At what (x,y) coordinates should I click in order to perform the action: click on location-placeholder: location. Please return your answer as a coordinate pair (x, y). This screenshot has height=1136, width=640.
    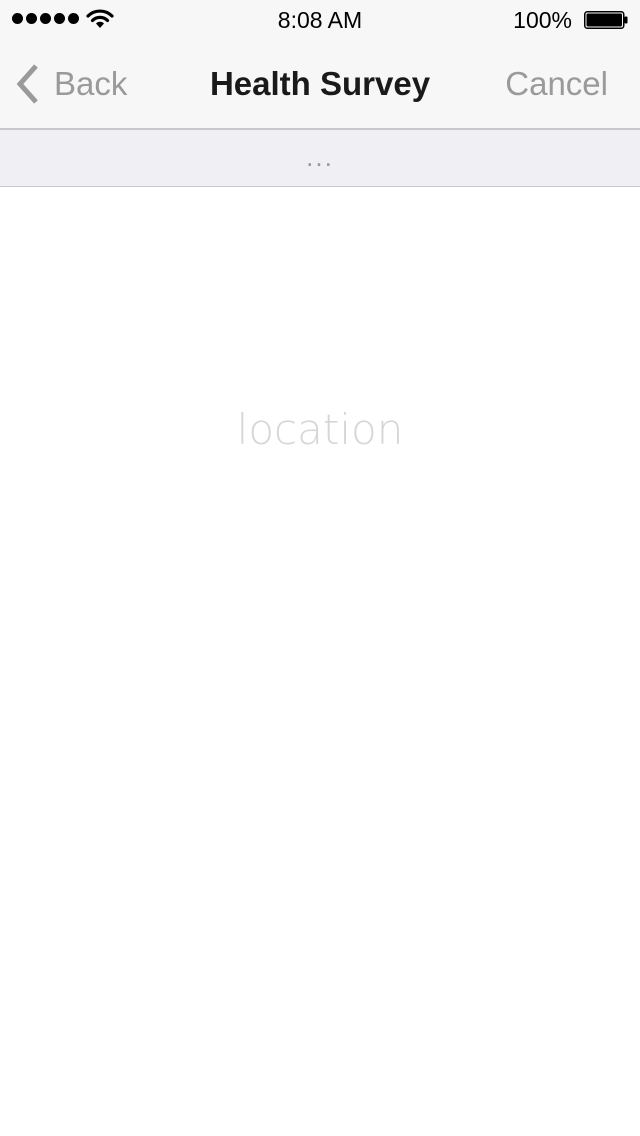
    Looking at the image, I should click on (320, 429).